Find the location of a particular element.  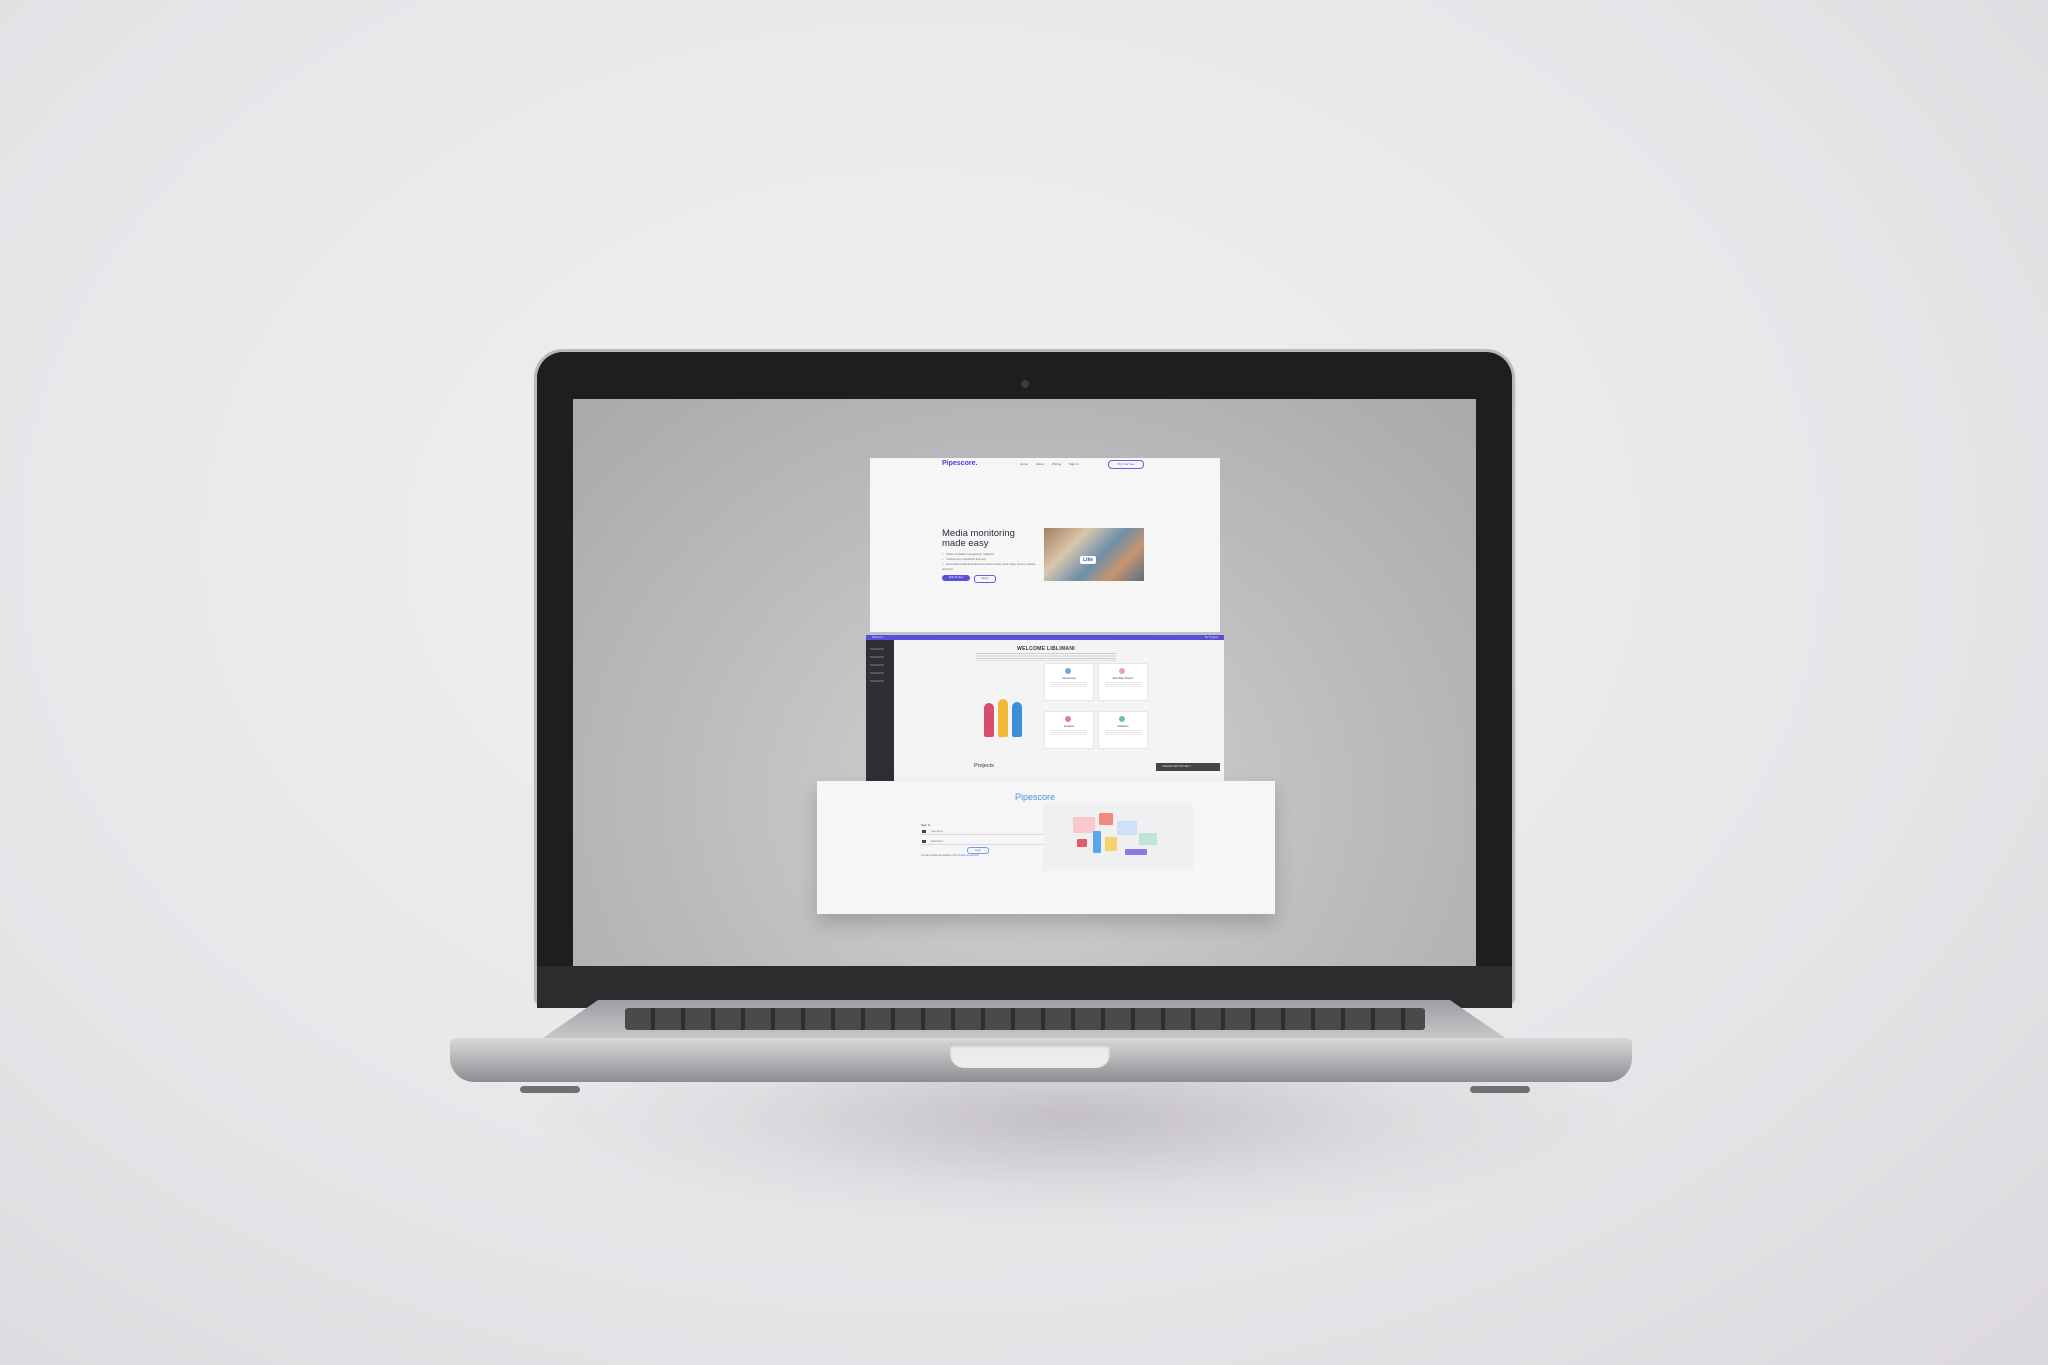

landing-brand: Pipescore. is located at coordinates (959, 463).